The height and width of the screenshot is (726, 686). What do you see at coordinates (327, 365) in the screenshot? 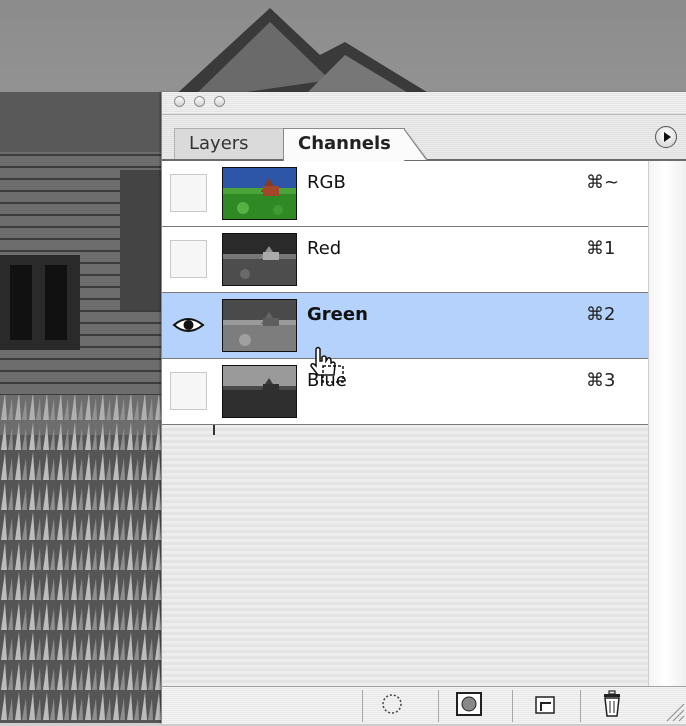
I see `drag-hand-cursor-icon` at bounding box center [327, 365].